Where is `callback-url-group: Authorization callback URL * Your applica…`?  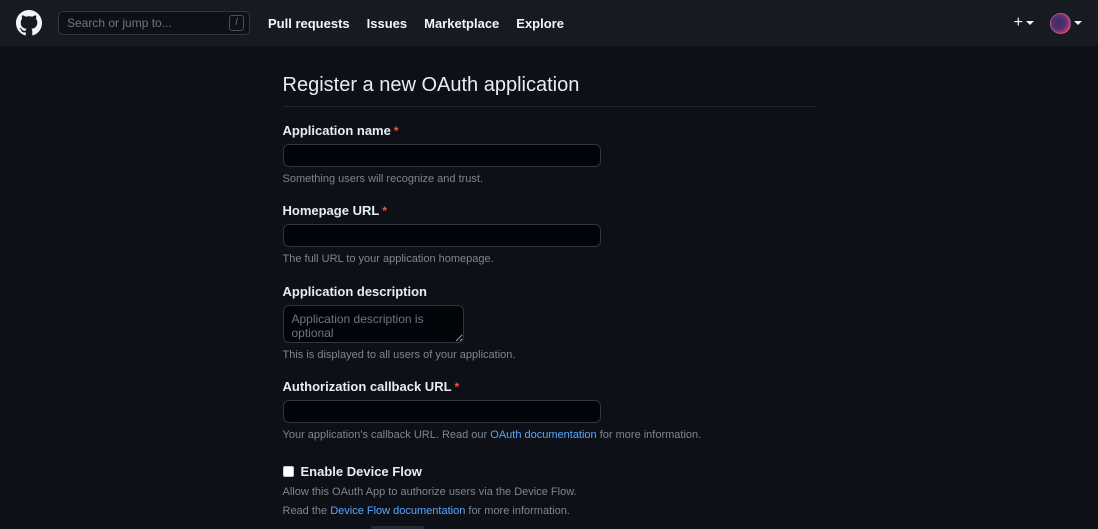
callback-url-group: Authorization callback URL * Your applica… is located at coordinates (549, 411).